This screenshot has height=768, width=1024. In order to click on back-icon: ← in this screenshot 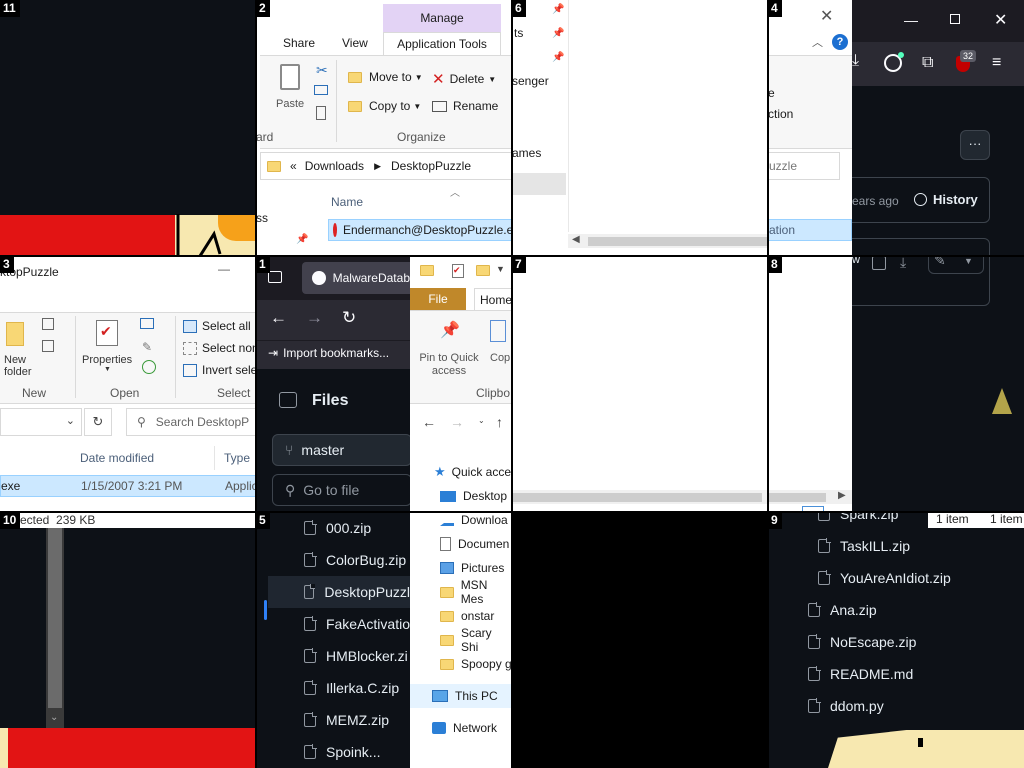, I will do `click(278, 318)`.